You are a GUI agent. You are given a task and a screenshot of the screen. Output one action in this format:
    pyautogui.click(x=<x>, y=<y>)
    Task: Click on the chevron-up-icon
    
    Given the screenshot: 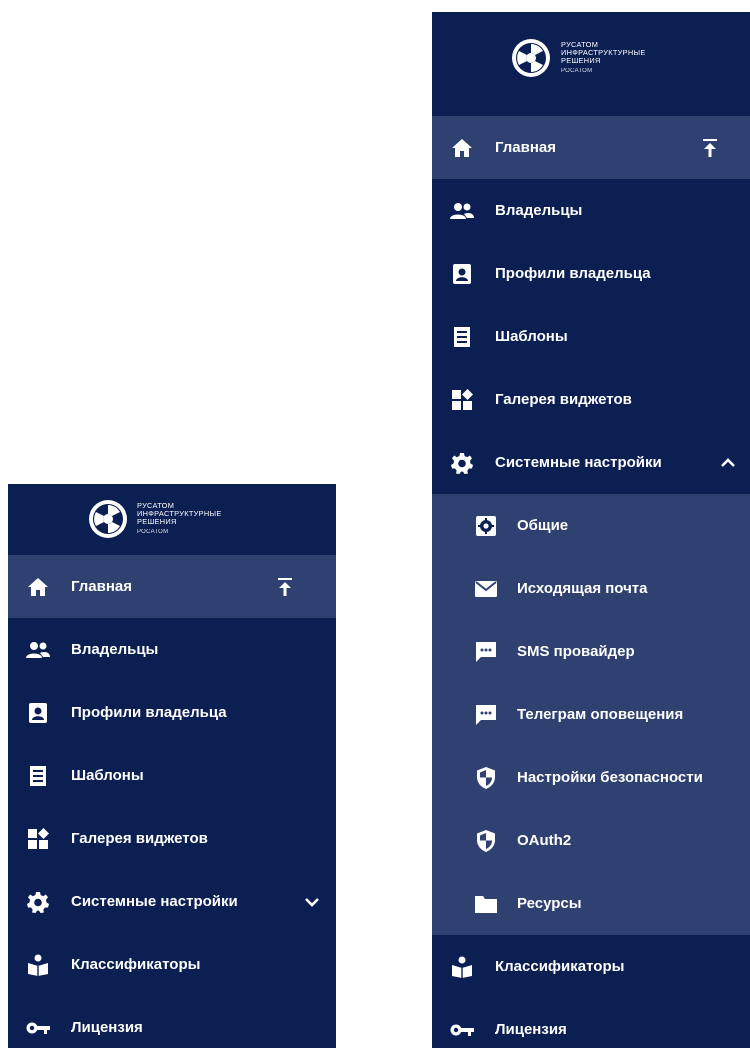 What is the action you would take?
    pyautogui.click(x=728, y=463)
    